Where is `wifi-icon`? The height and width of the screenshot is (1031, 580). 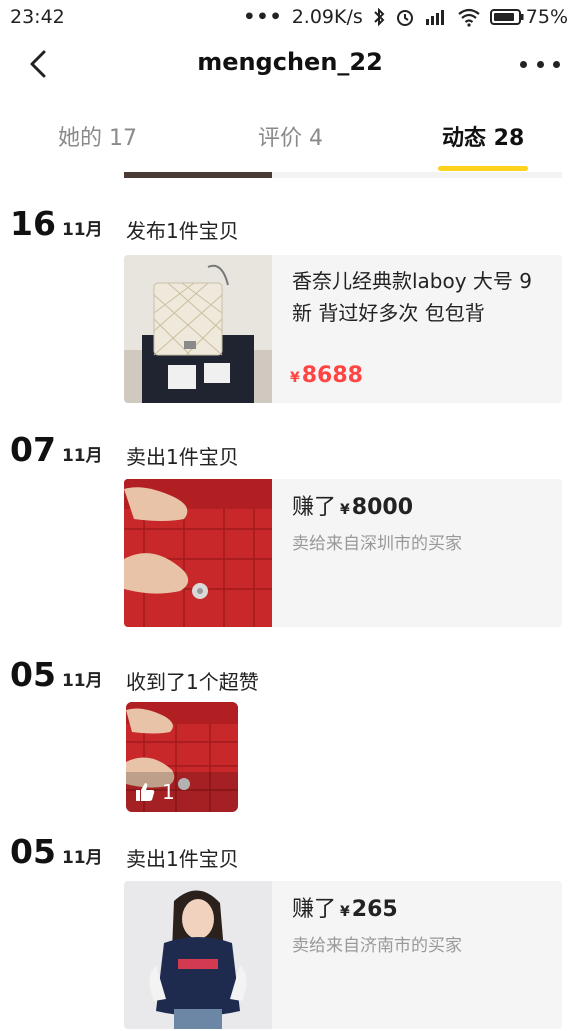 wifi-icon is located at coordinates (469, 17).